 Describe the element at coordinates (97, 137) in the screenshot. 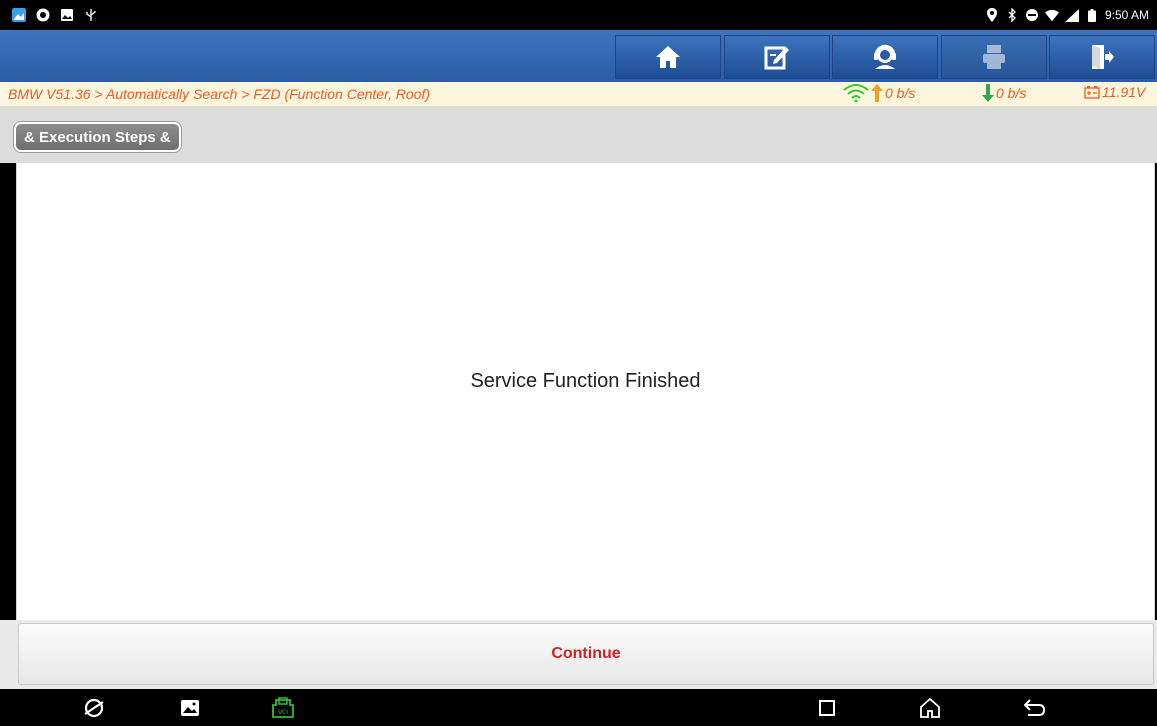

I see `section-title: & Execution Steps &` at that location.